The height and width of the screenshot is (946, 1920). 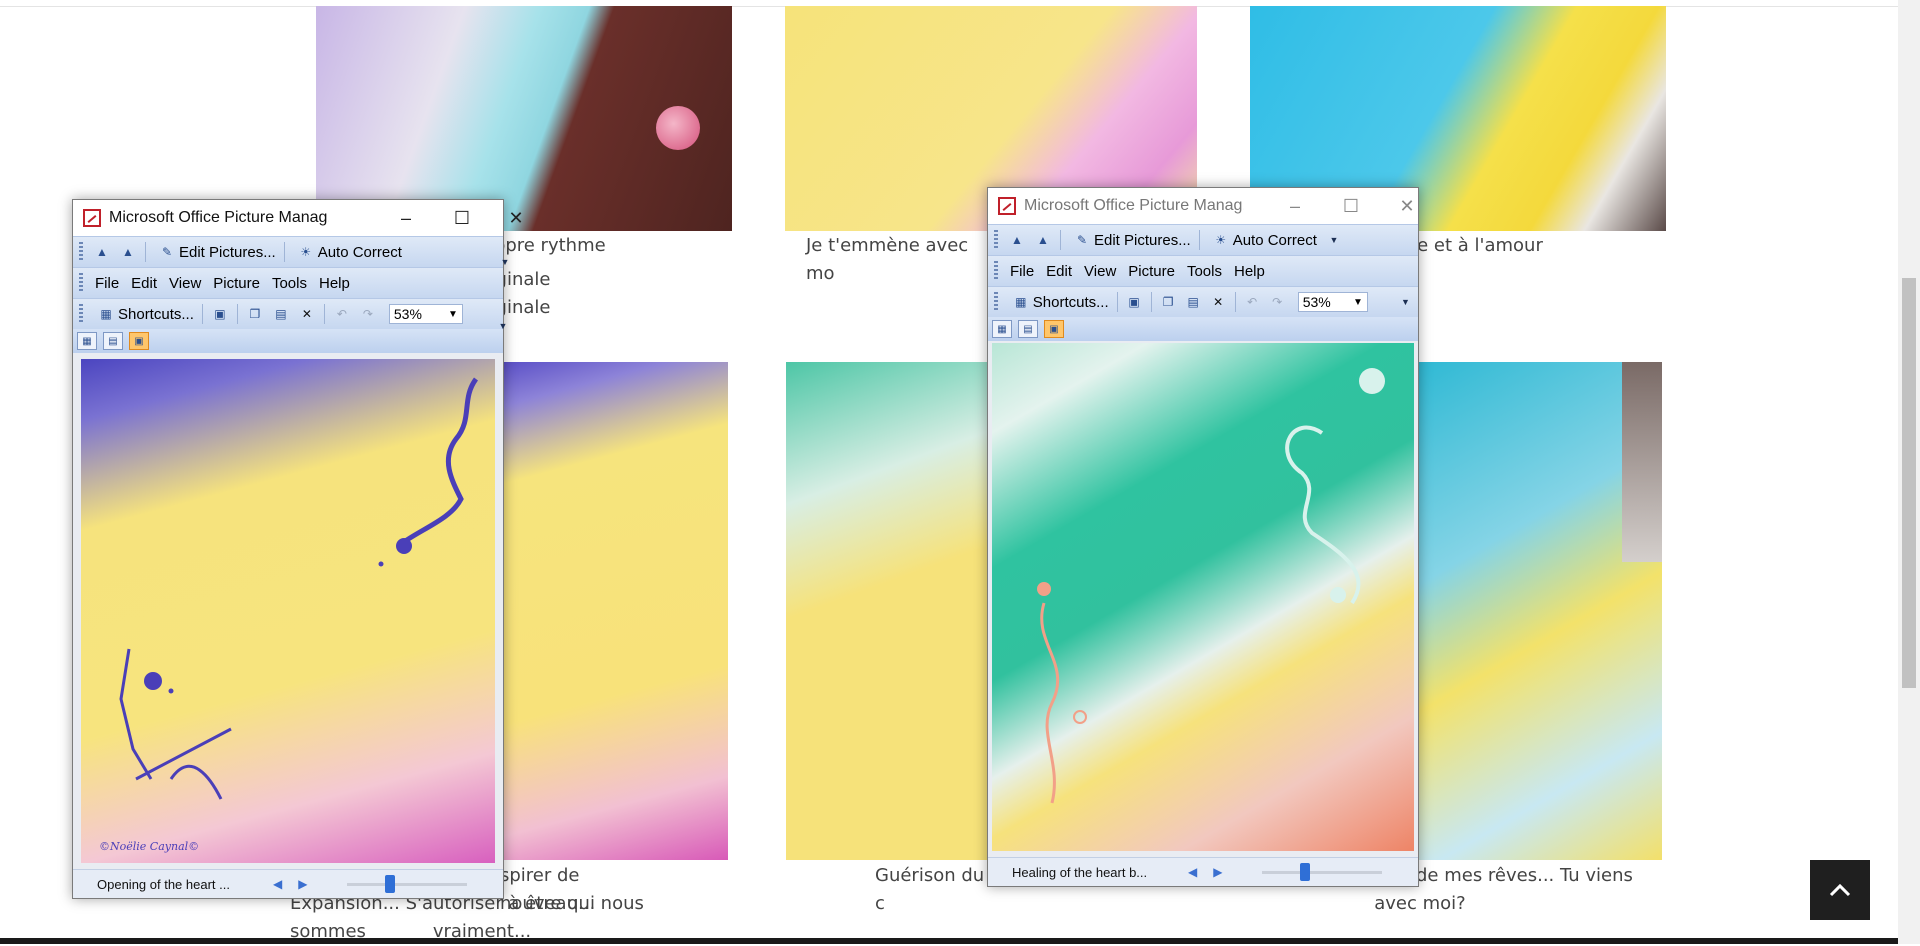 I want to click on chevron-down-icon: ▼, so click(x=452, y=314).